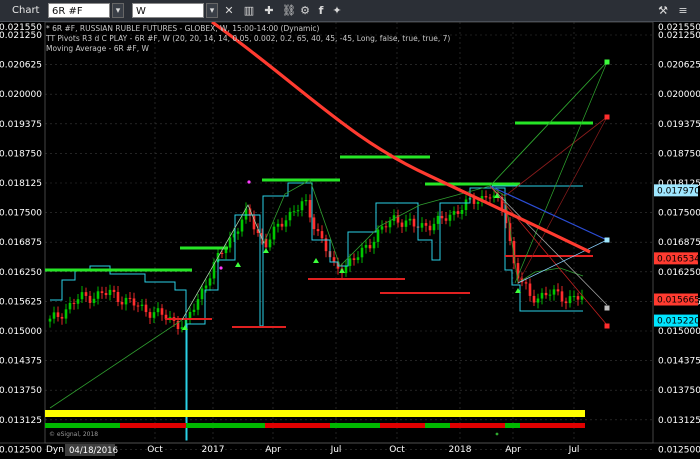 Image resolution: width=700 pixels, height=459 pixels. What do you see at coordinates (97, 48) in the screenshot?
I see `moving-average-legend: Moving Average - 6R #F, W` at bounding box center [97, 48].